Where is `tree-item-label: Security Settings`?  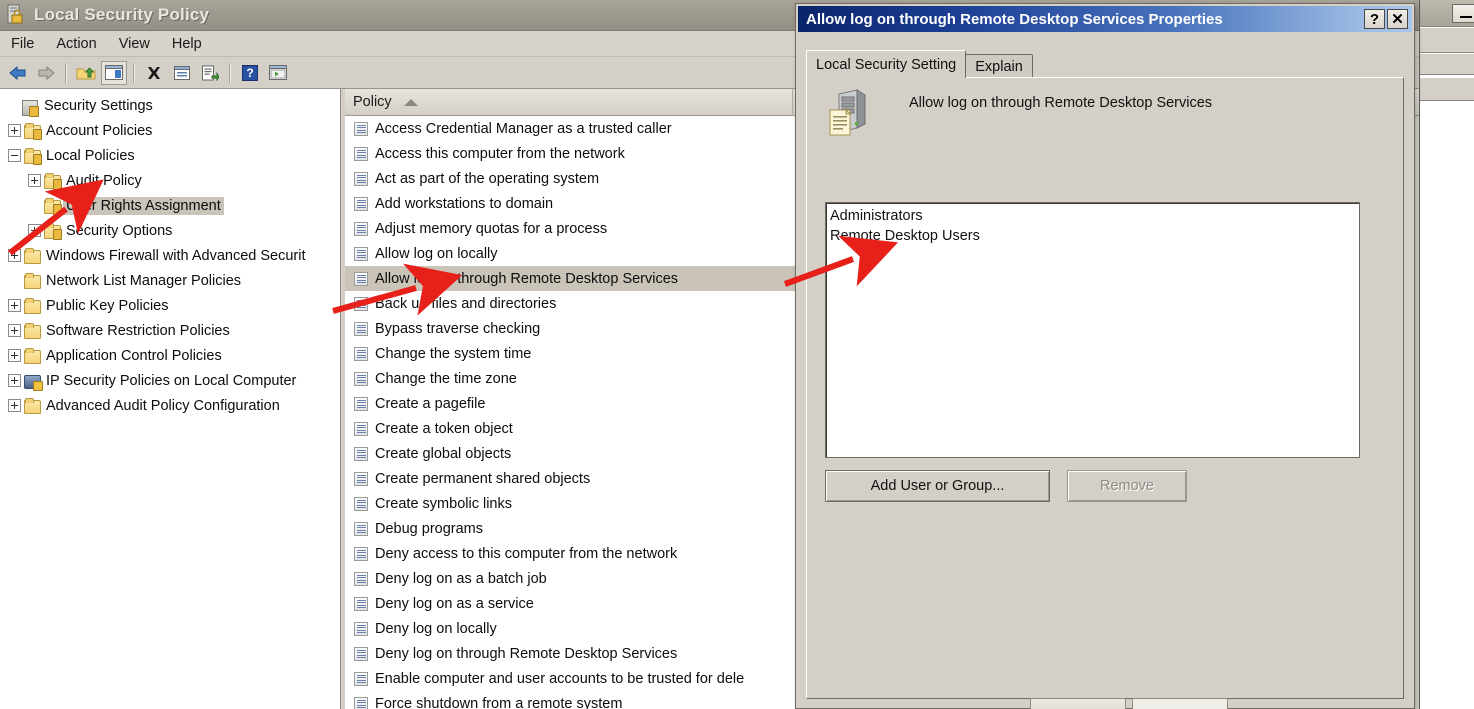
tree-item-label: Security Settings is located at coordinates (98, 105).